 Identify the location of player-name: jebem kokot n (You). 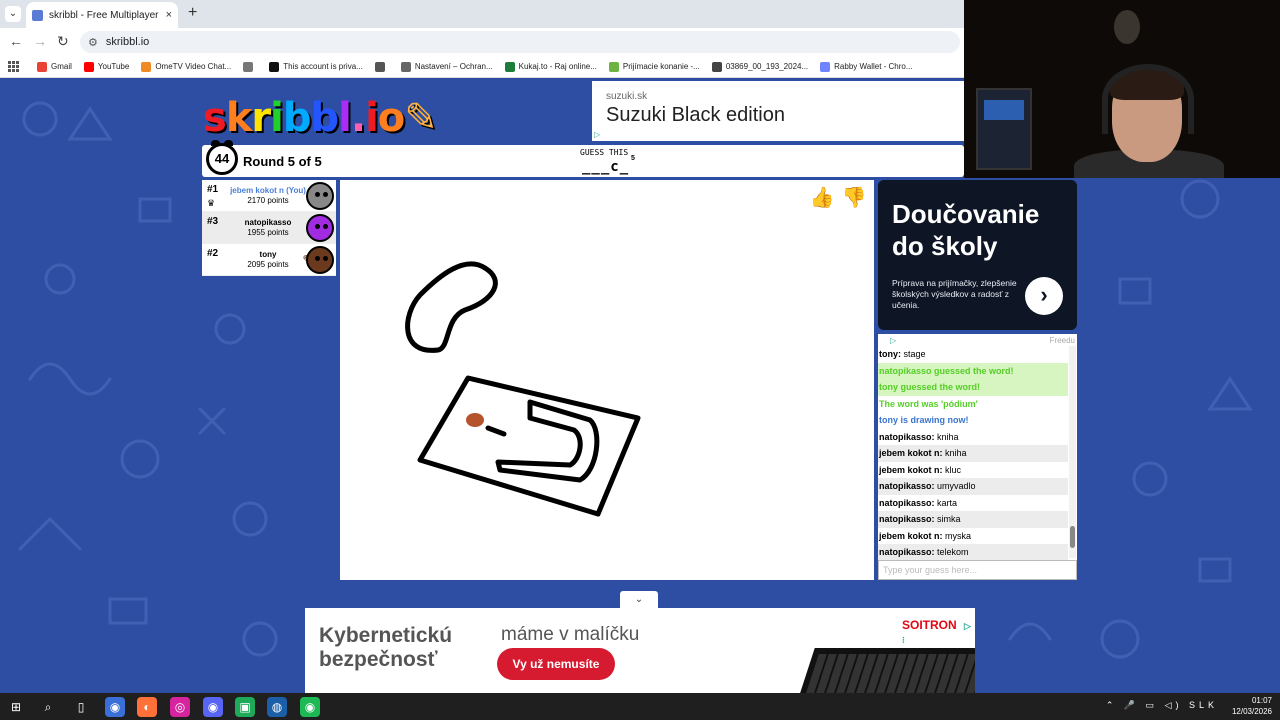
(268, 190).